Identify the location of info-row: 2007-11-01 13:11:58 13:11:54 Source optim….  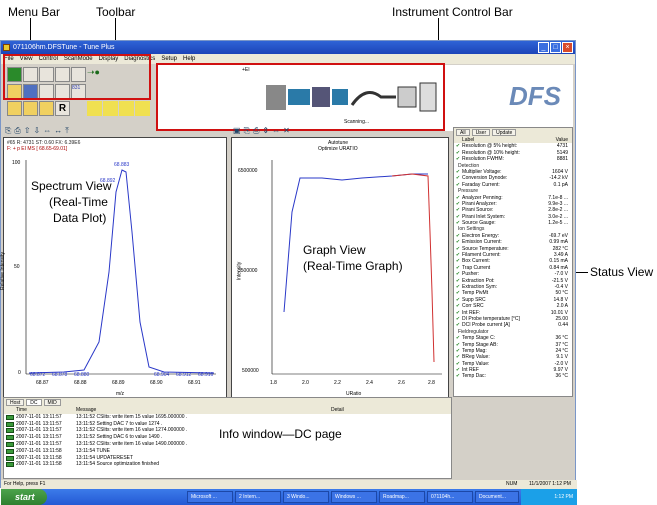
(227, 464).